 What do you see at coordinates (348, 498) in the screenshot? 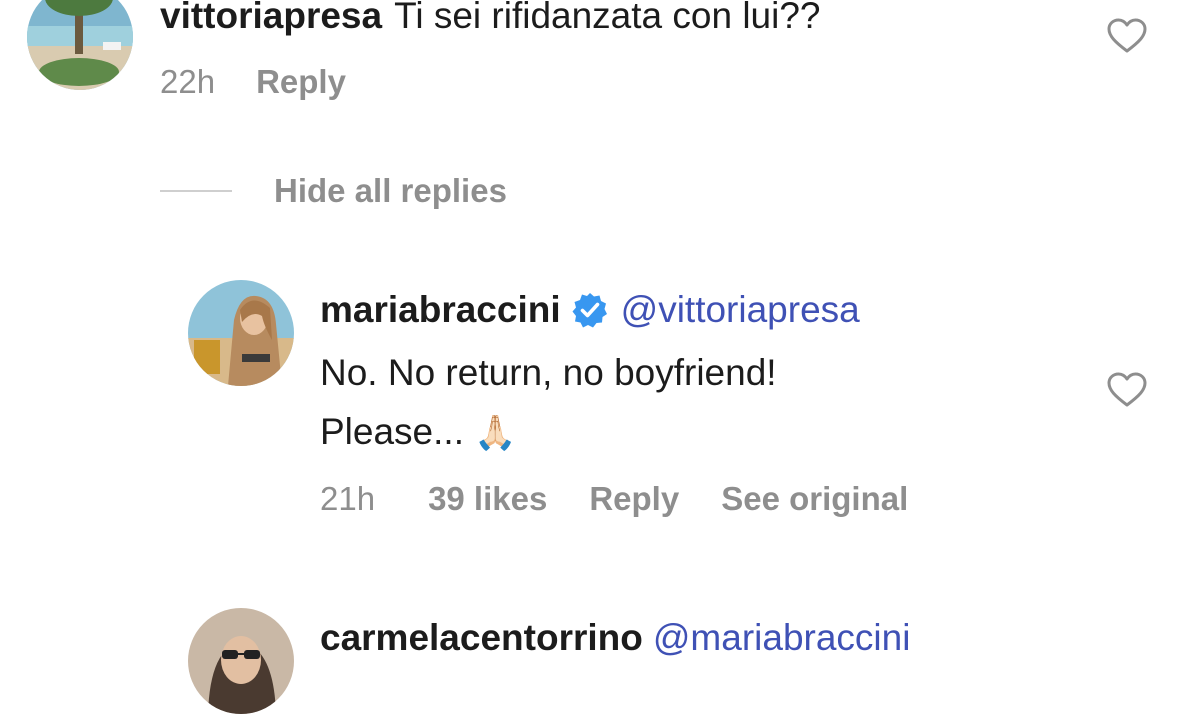
I see `reply-timestamp: 21h` at bounding box center [348, 498].